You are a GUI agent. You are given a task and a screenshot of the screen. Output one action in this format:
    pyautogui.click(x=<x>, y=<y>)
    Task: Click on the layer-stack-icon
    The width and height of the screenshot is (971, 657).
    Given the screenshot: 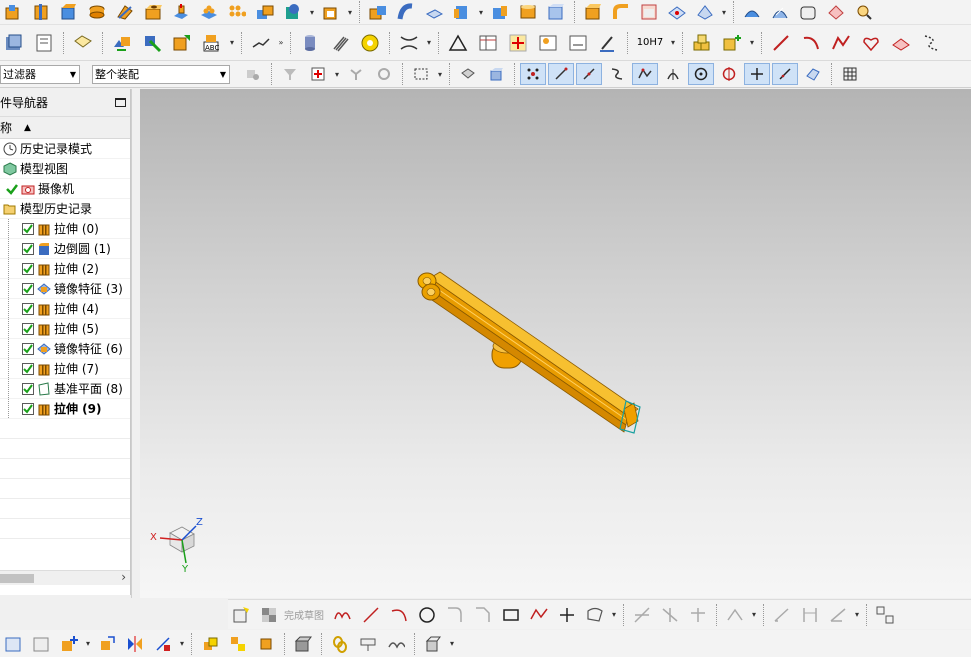 What is the action you would take?
    pyautogui.click(x=14, y=43)
    